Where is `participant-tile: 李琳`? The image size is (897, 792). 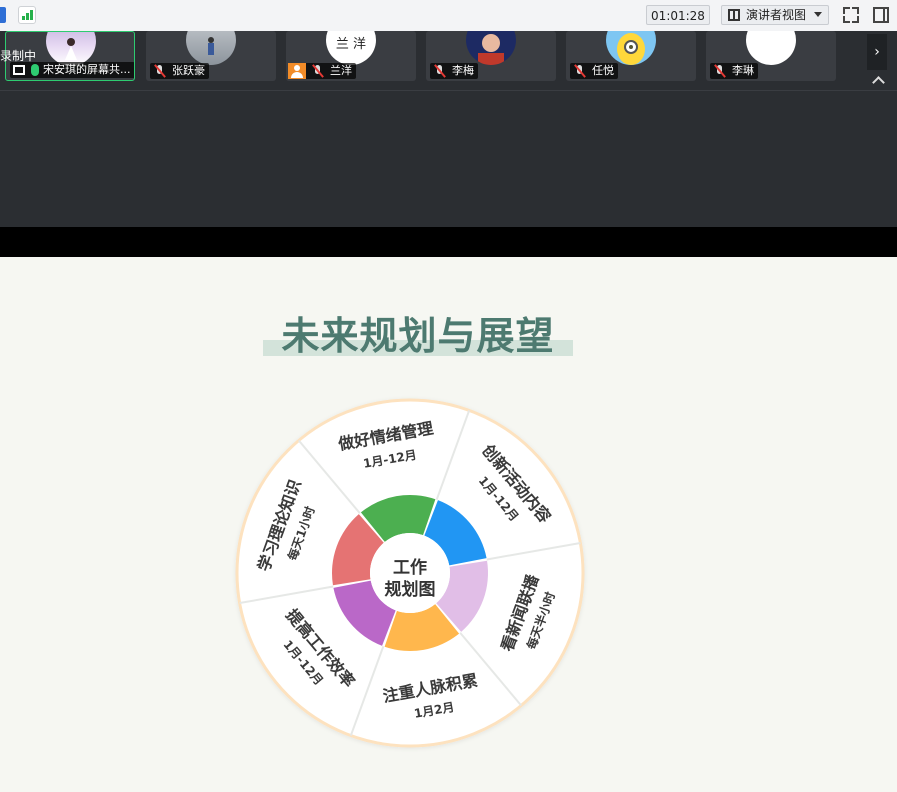 participant-tile: 李琳 is located at coordinates (771, 56).